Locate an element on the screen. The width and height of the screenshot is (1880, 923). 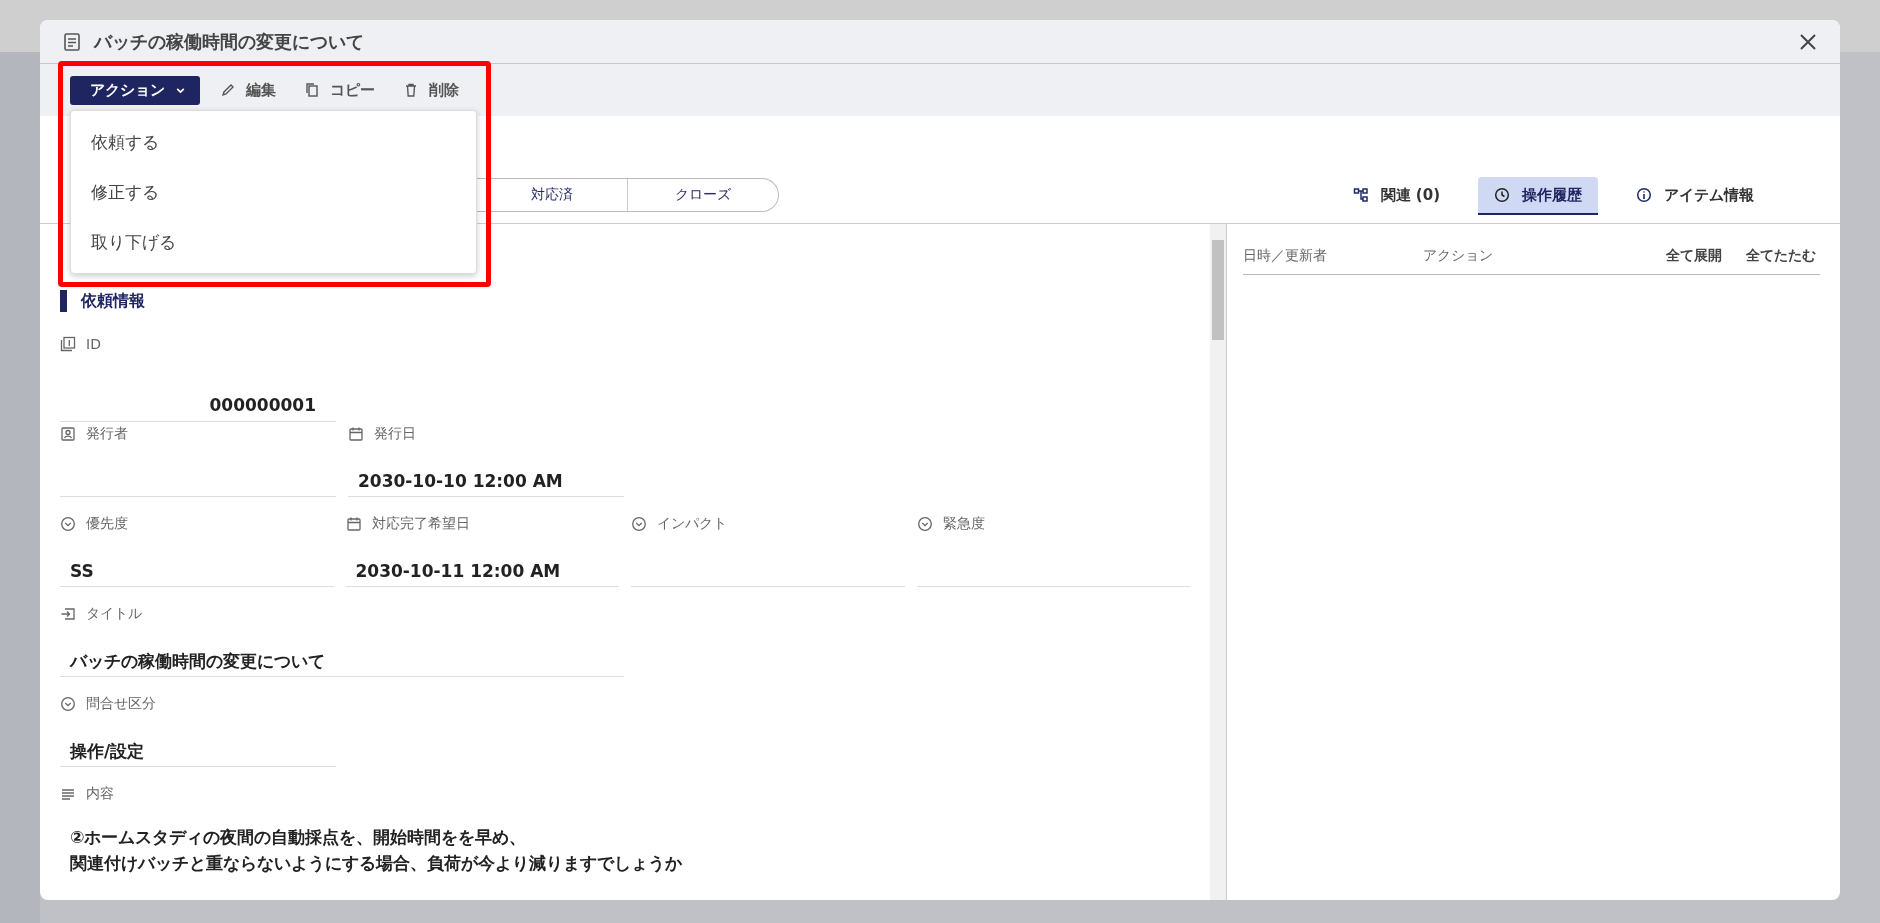
lines-icon is located at coordinates (68, 794).